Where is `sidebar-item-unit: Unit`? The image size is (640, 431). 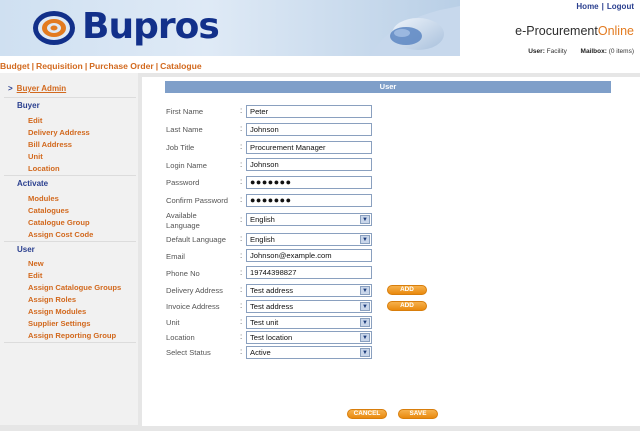
sidebar-item-unit: Unit is located at coordinates (35, 156).